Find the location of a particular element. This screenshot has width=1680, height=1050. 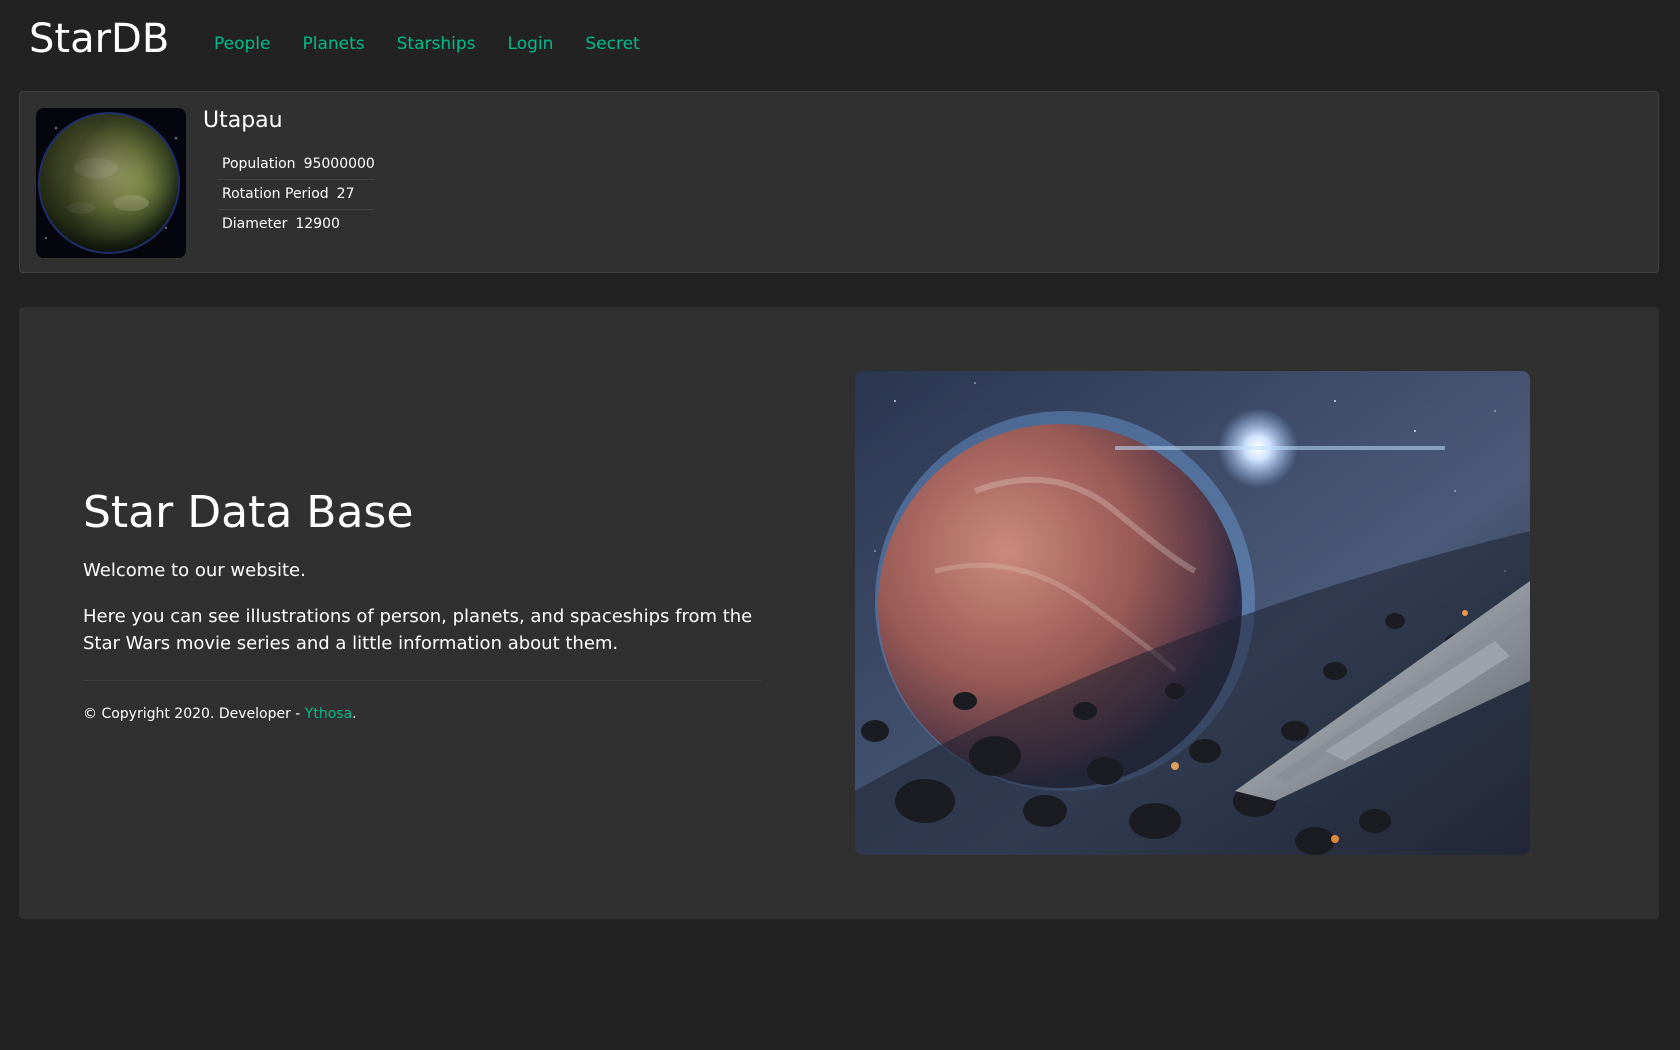

nav-link-secret: Secret is located at coordinates (612, 44).